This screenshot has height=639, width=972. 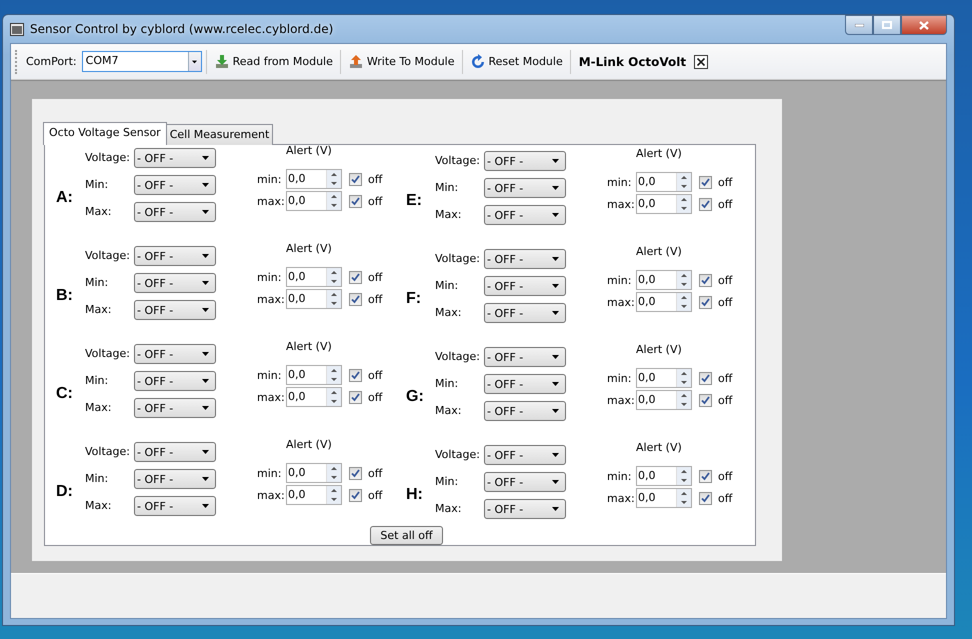 I want to click on channel-letter: F:, so click(x=414, y=299).